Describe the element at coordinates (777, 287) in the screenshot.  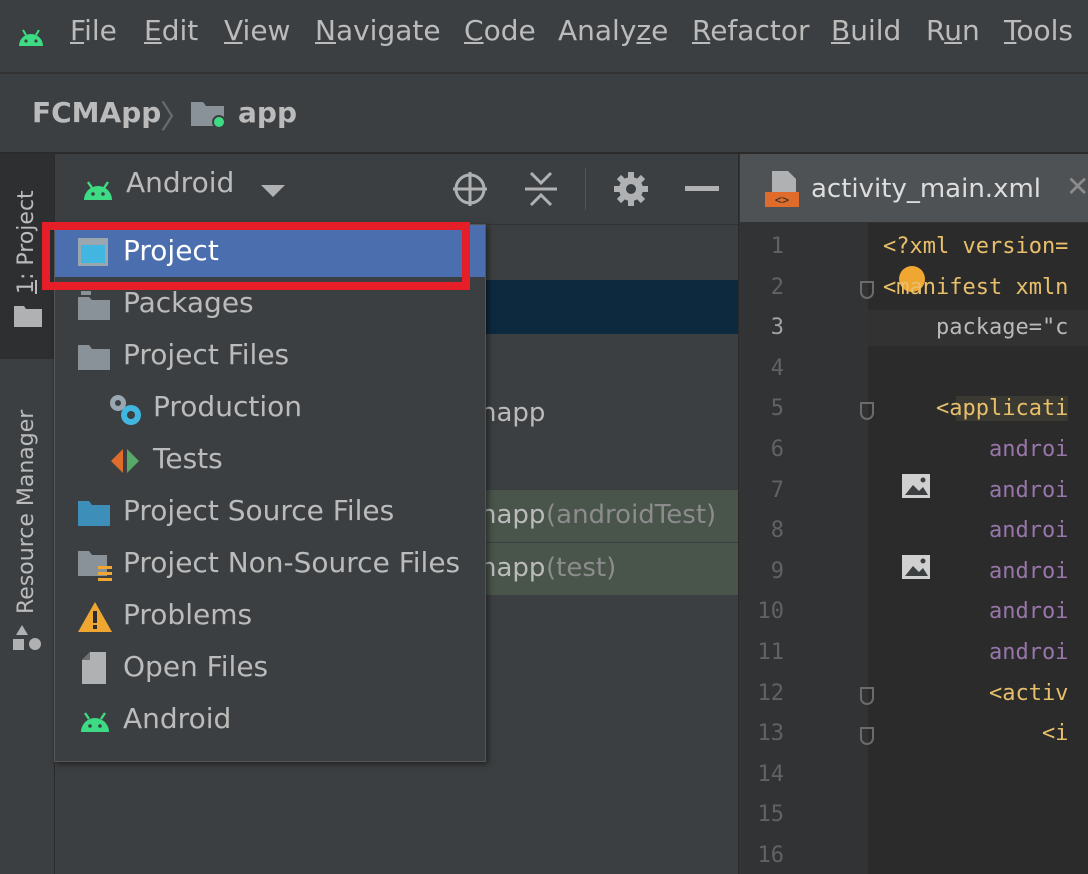
I see `line-number: 2` at that location.